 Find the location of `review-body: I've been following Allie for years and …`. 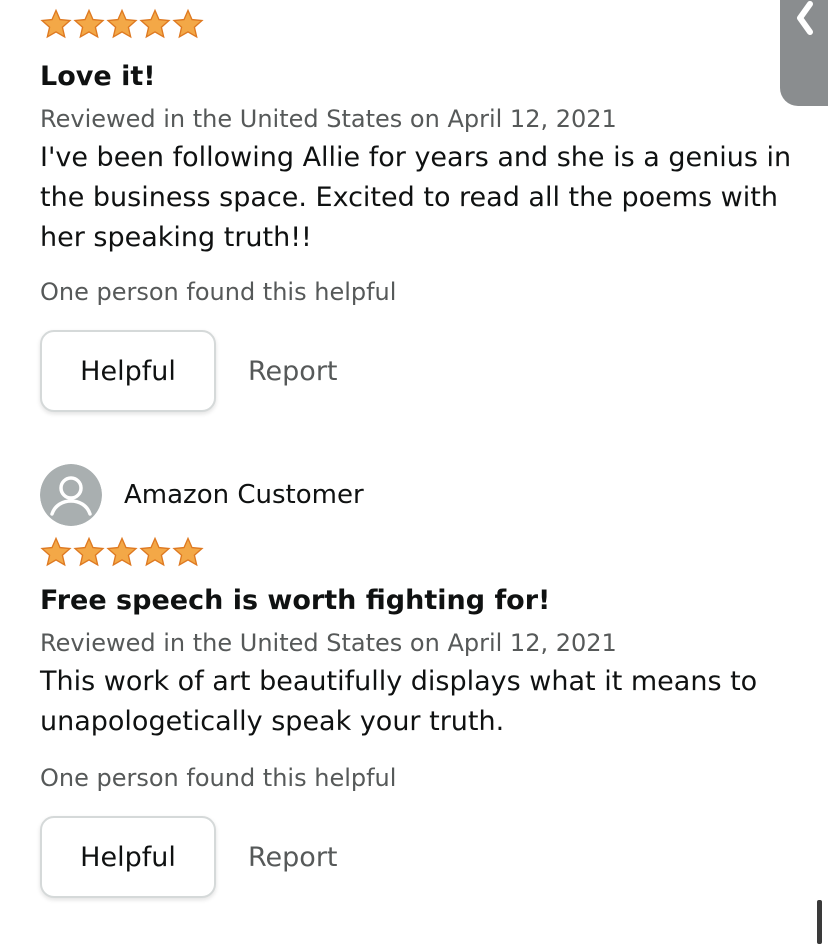

review-body: I've been following Allie for years and … is located at coordinates (416, 197).